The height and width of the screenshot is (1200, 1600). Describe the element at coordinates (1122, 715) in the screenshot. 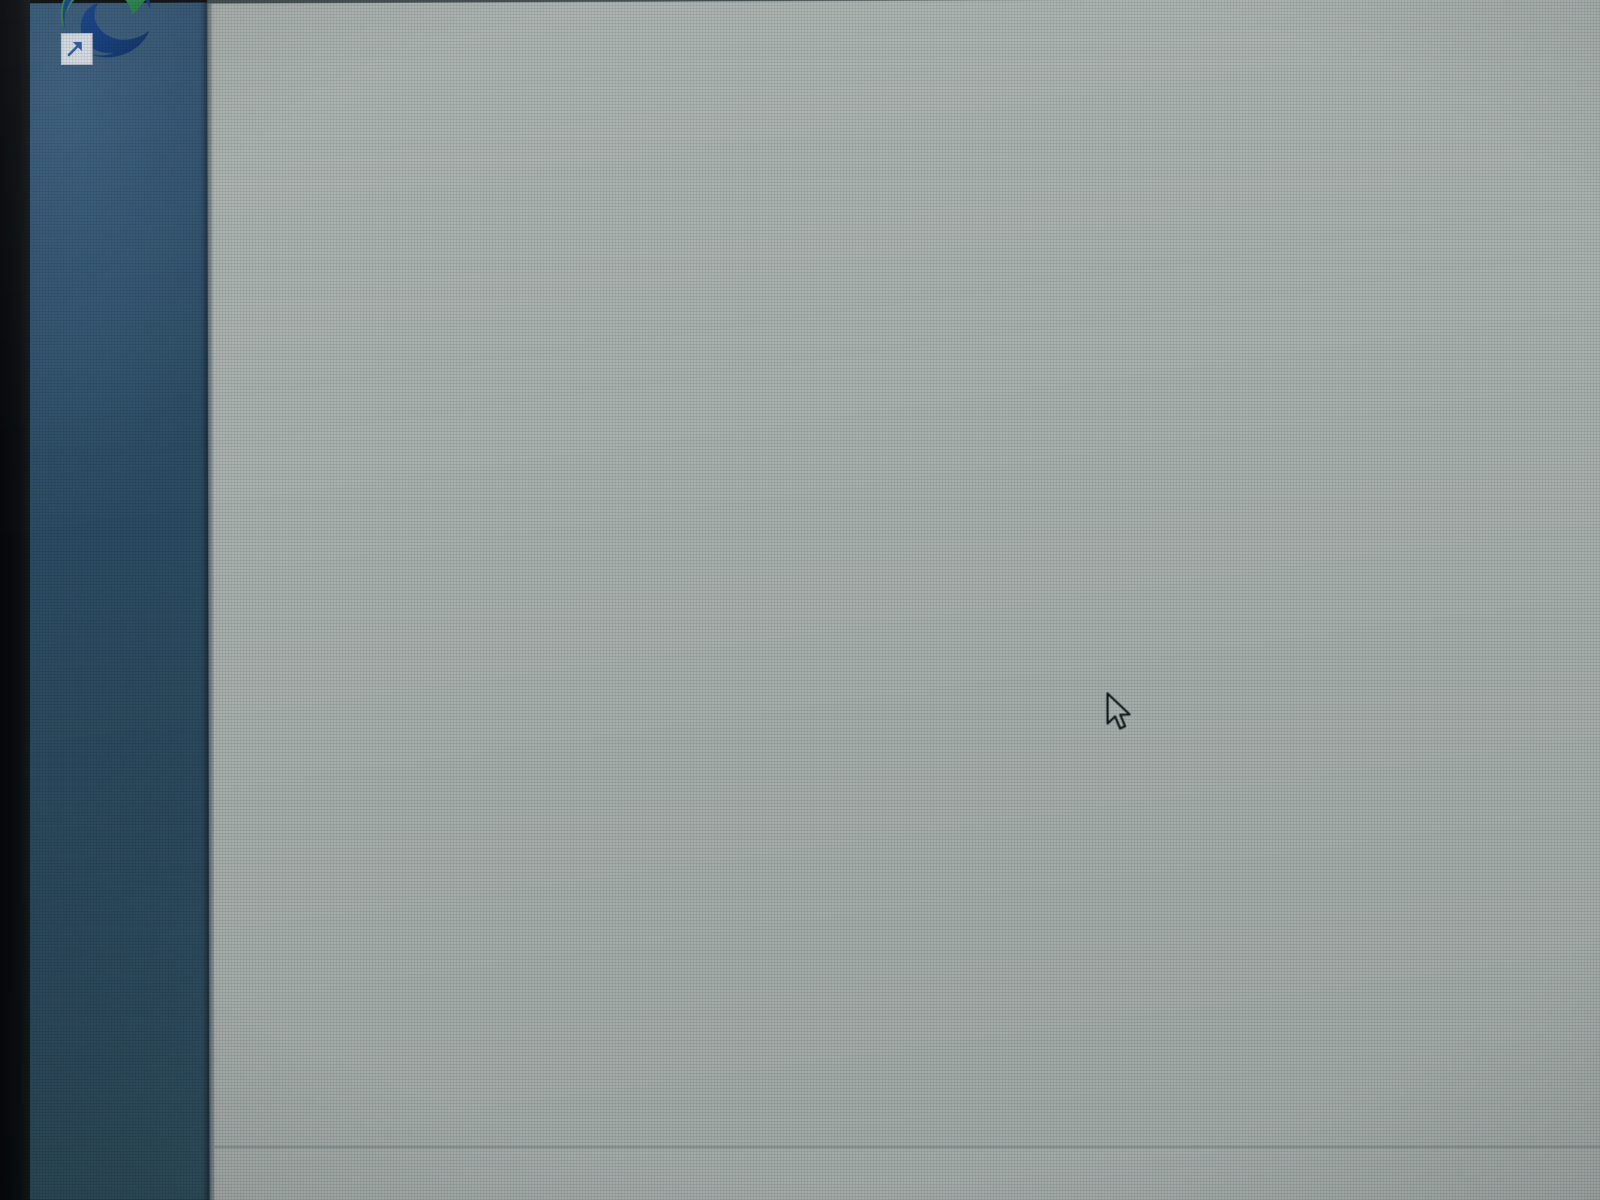

I see `arrow-pointer-icon` at that location.